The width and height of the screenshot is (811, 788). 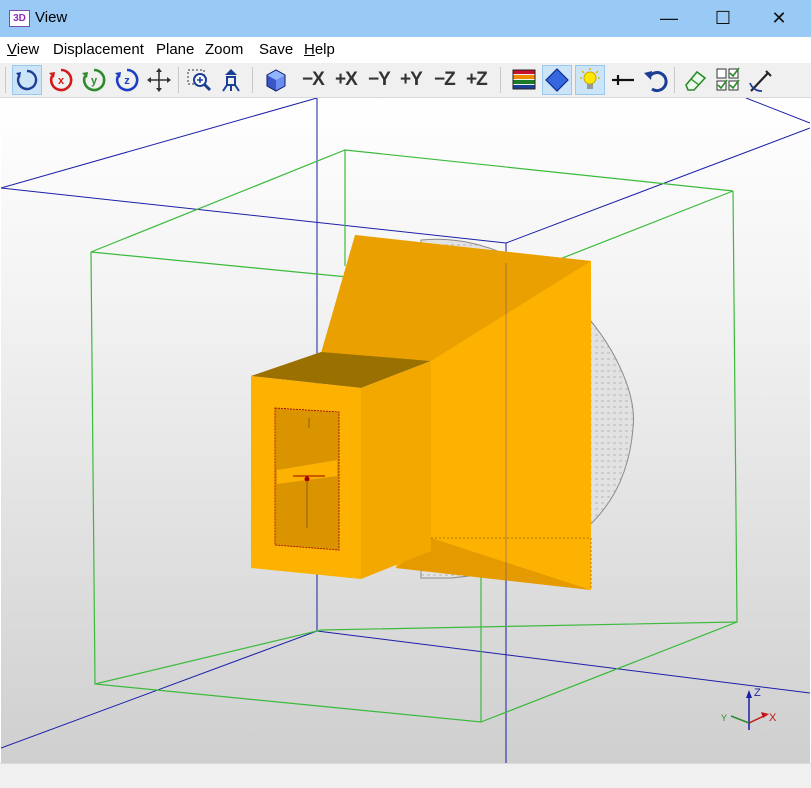 I want to click on checklist-button, so click(x=728, y=80).